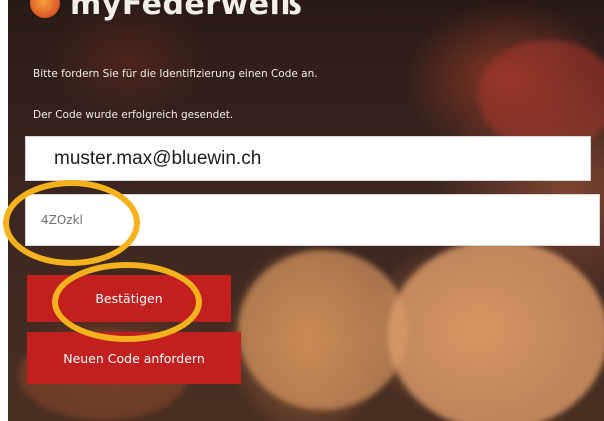  Describe the element at coordinates (62, 220) in the screenshot. I see `code-value: 4ZOzkl` at that location.